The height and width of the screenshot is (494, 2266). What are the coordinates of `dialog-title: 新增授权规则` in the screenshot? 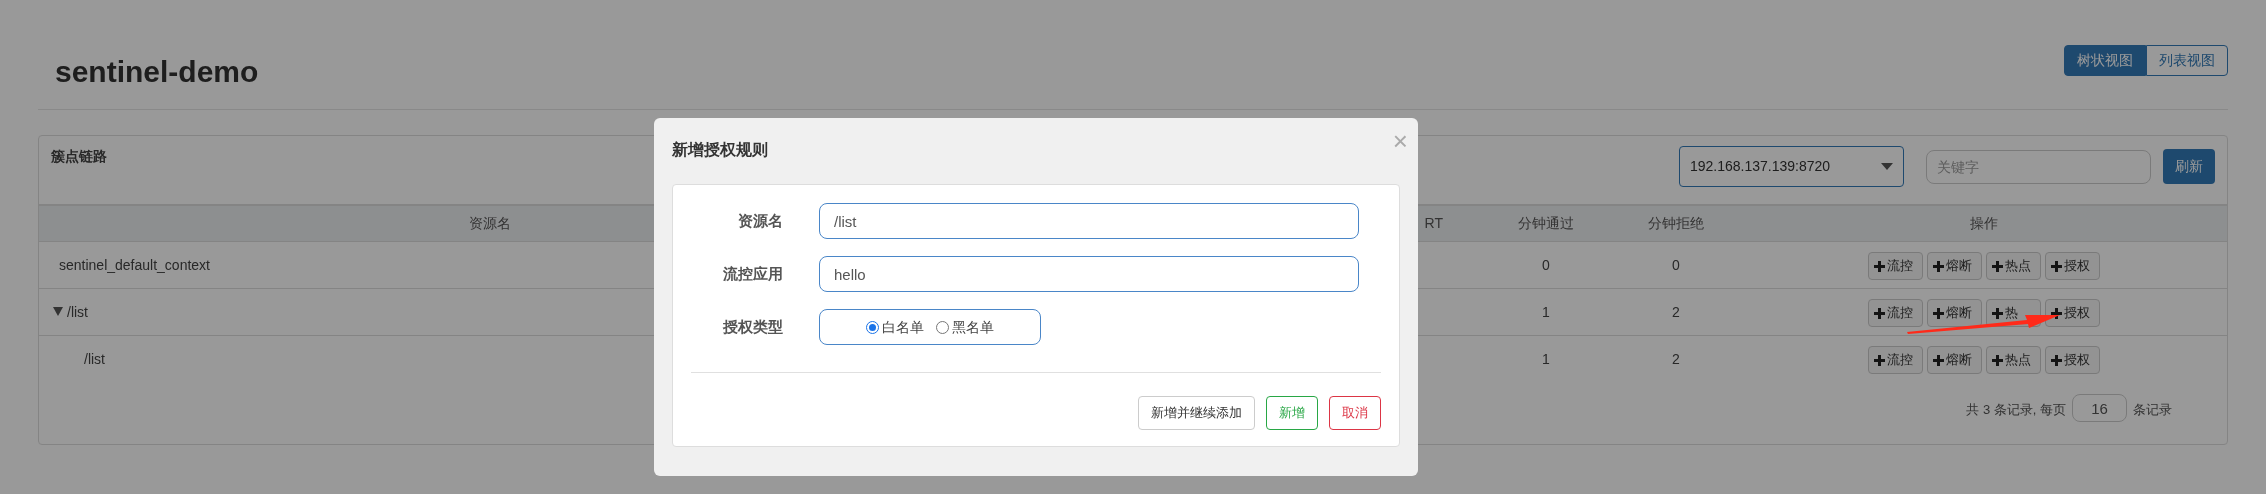 It's located at (720, 150).